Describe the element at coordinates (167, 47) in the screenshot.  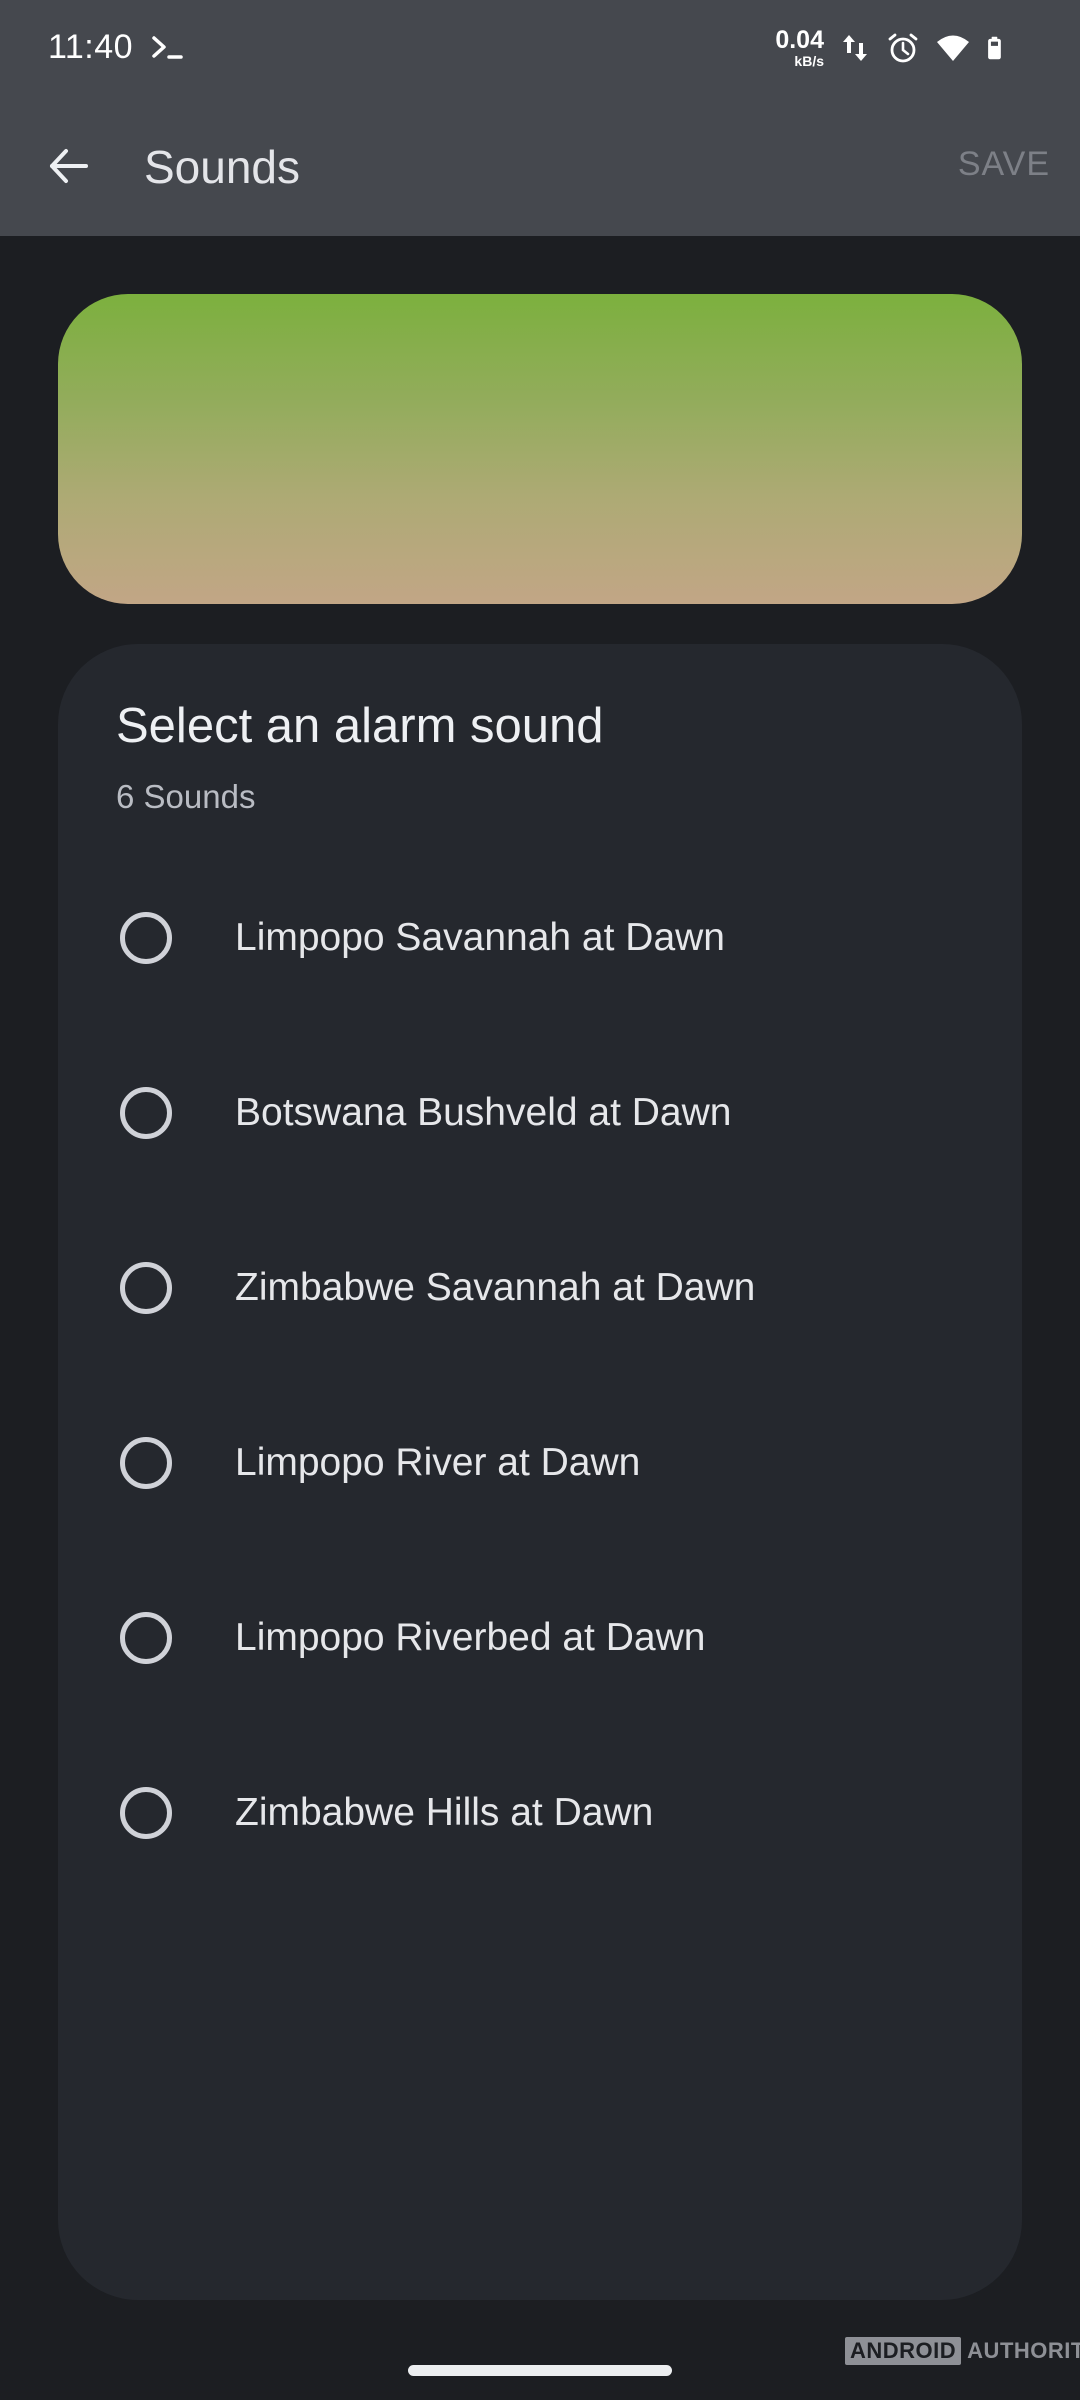
I see `terminal-icon` at that location.